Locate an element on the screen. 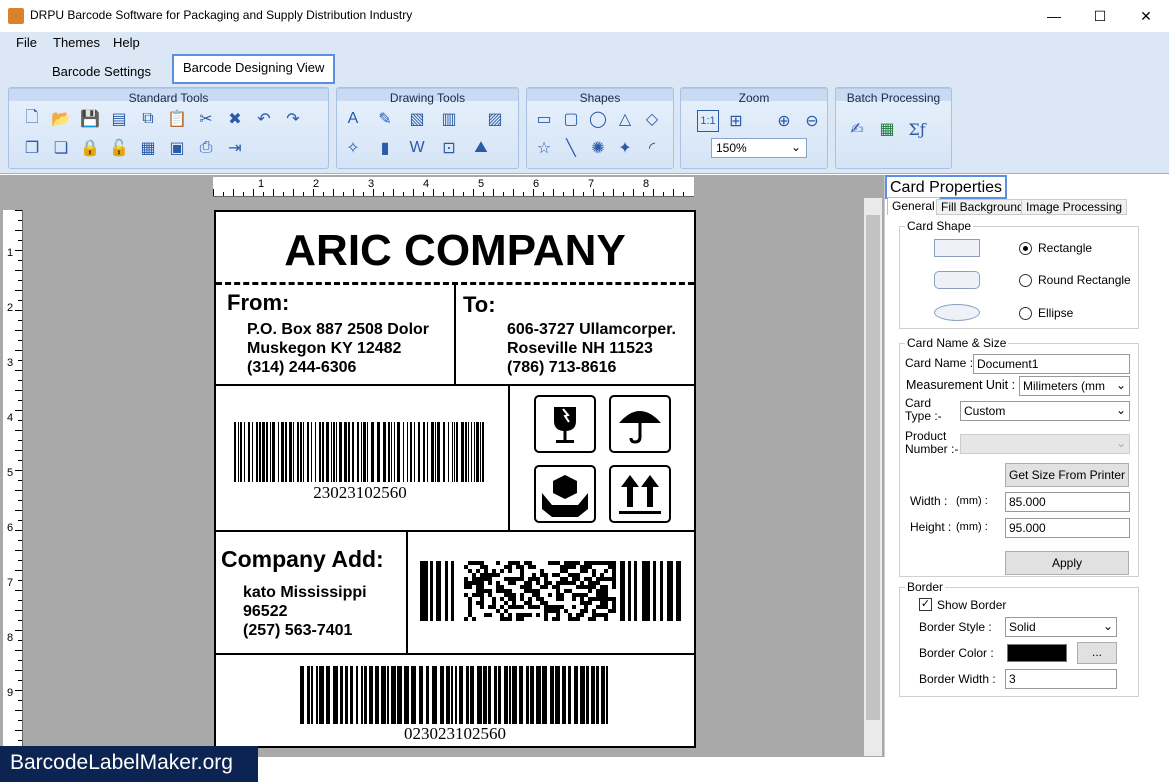 Image resolution: width=1169 pixels, height=782 pixels. zoom-select: 150% ⌄ is located at coordinates (759, 148).